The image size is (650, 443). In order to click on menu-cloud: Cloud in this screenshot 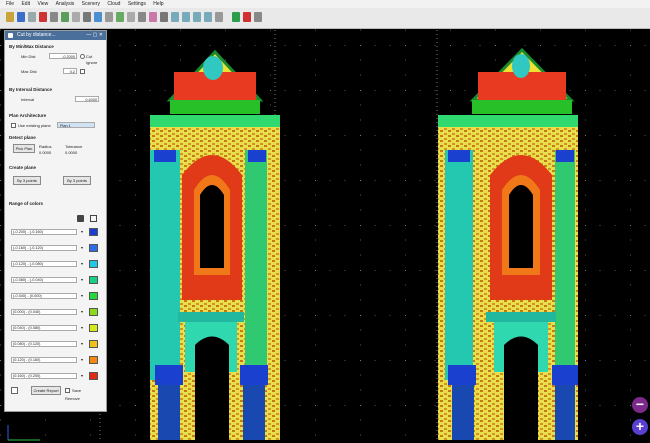, I will do `click(113, 4)`.